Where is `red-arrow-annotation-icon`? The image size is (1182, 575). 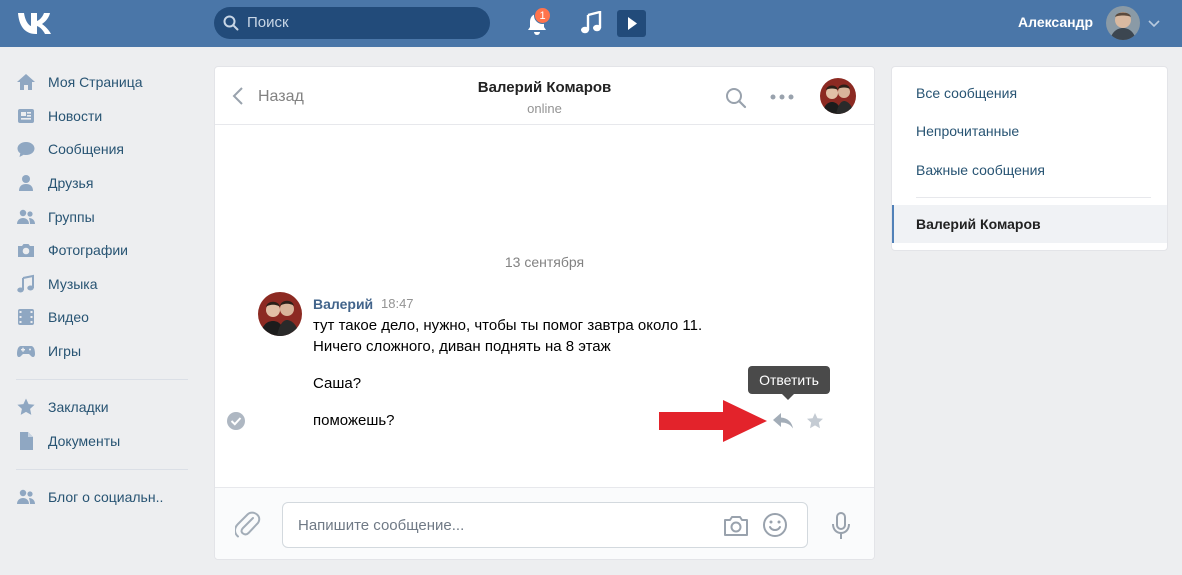 red-arrow-annotation-icon is located at coordinates (713, 421).